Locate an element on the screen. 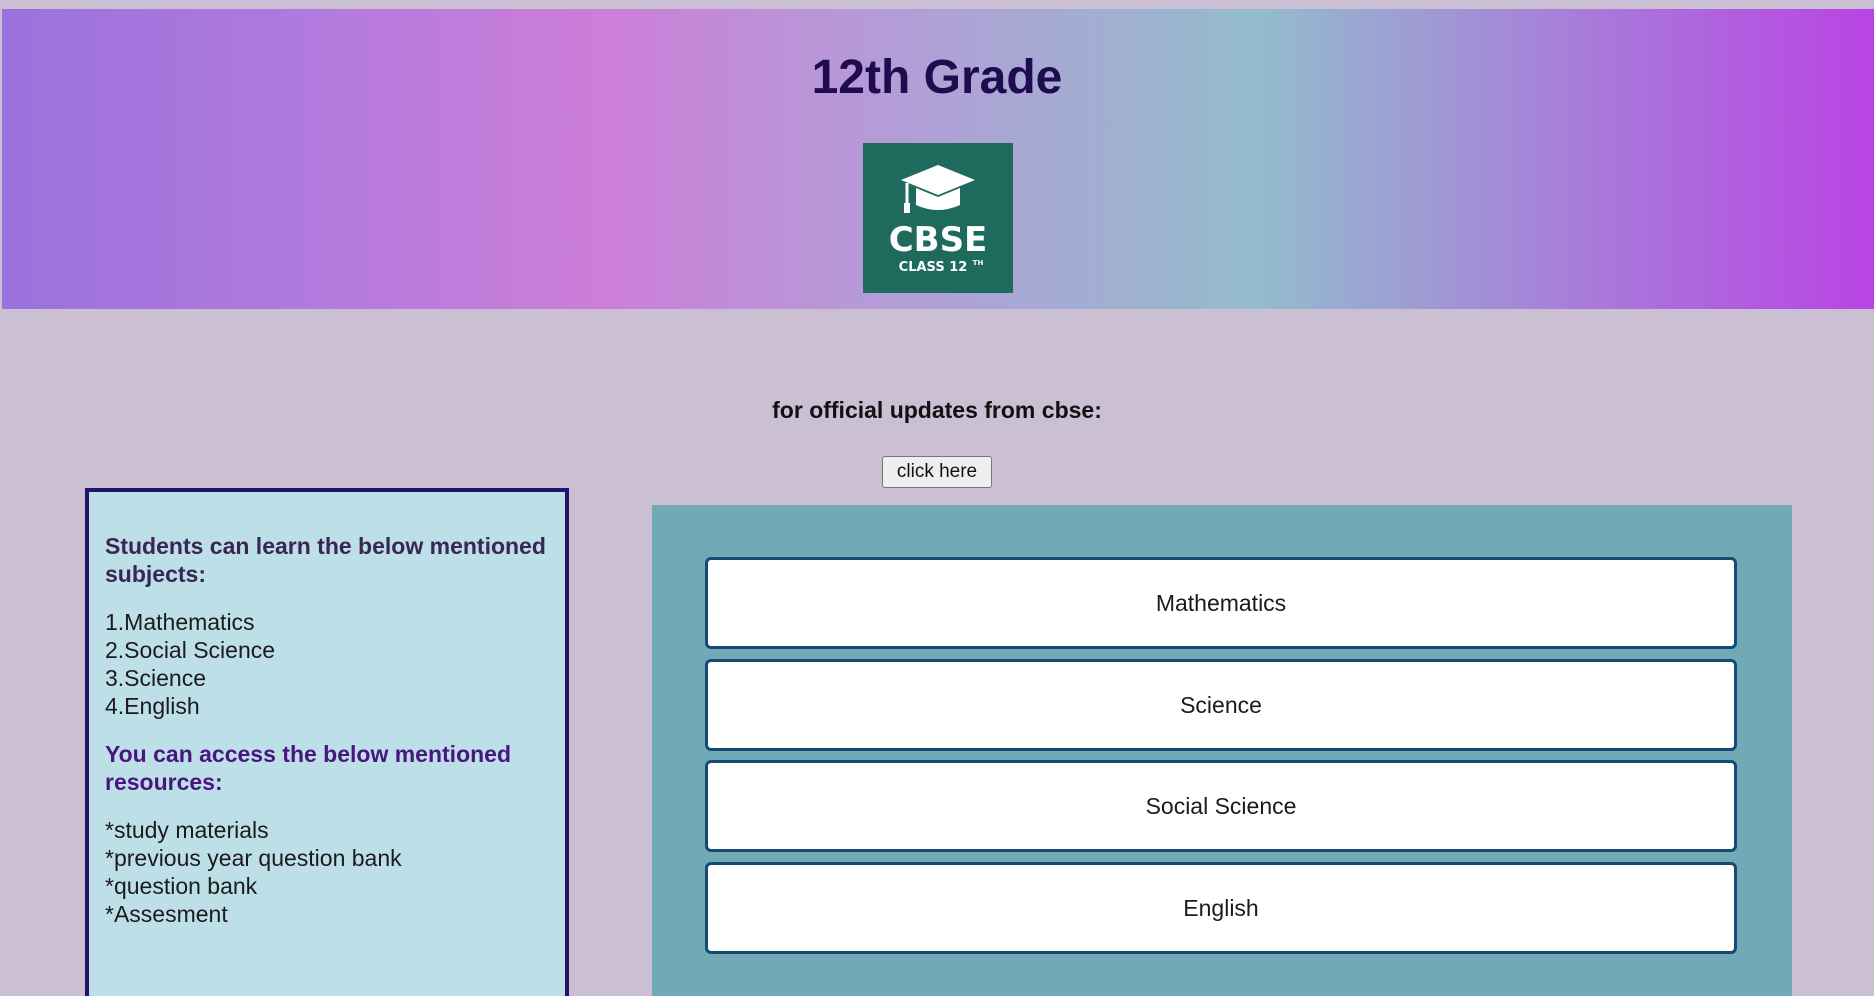 This screenshot has width=1874, height=996. cbse-logo: CBSE CLASS 12 TH is located at coordinates (938, 218).